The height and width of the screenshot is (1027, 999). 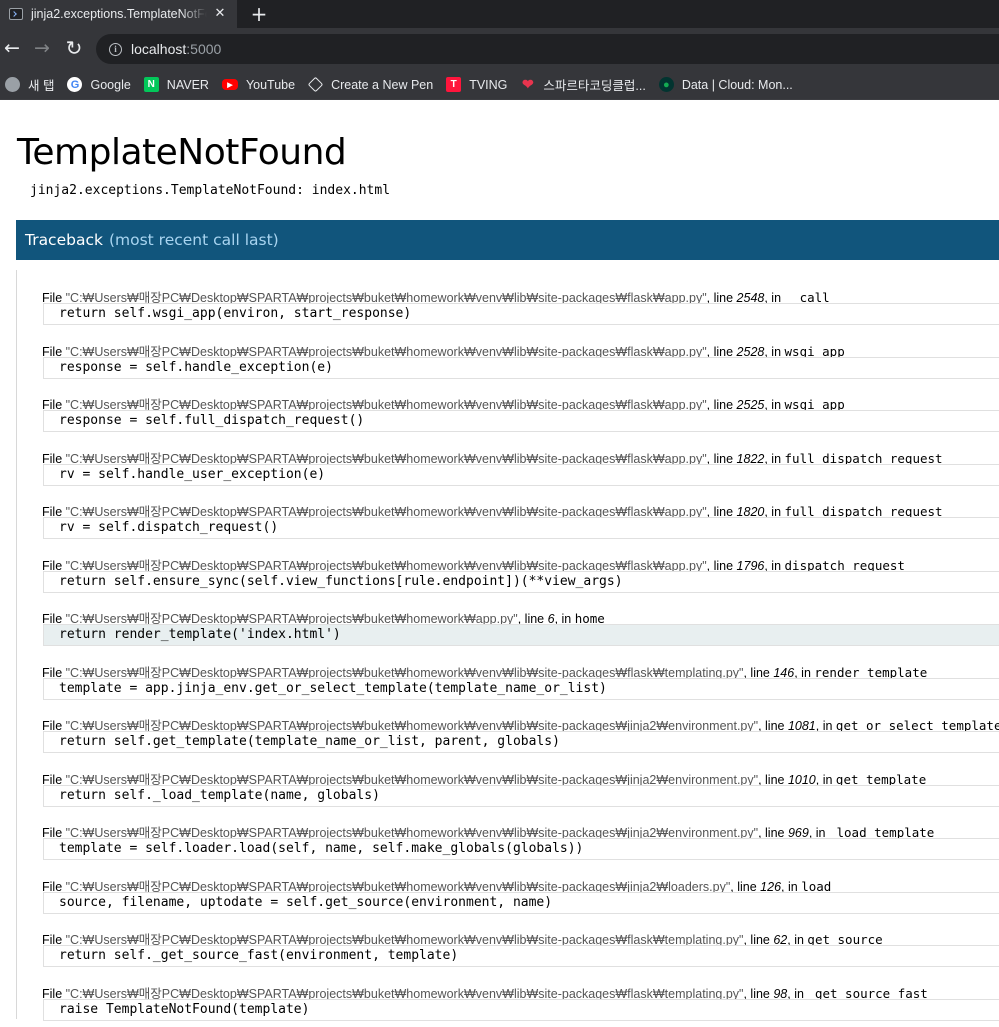 What do you see at coordinates (259, 14) in the screenshot?
I see `new-tab-button: +` at bounding box center [259, 14].